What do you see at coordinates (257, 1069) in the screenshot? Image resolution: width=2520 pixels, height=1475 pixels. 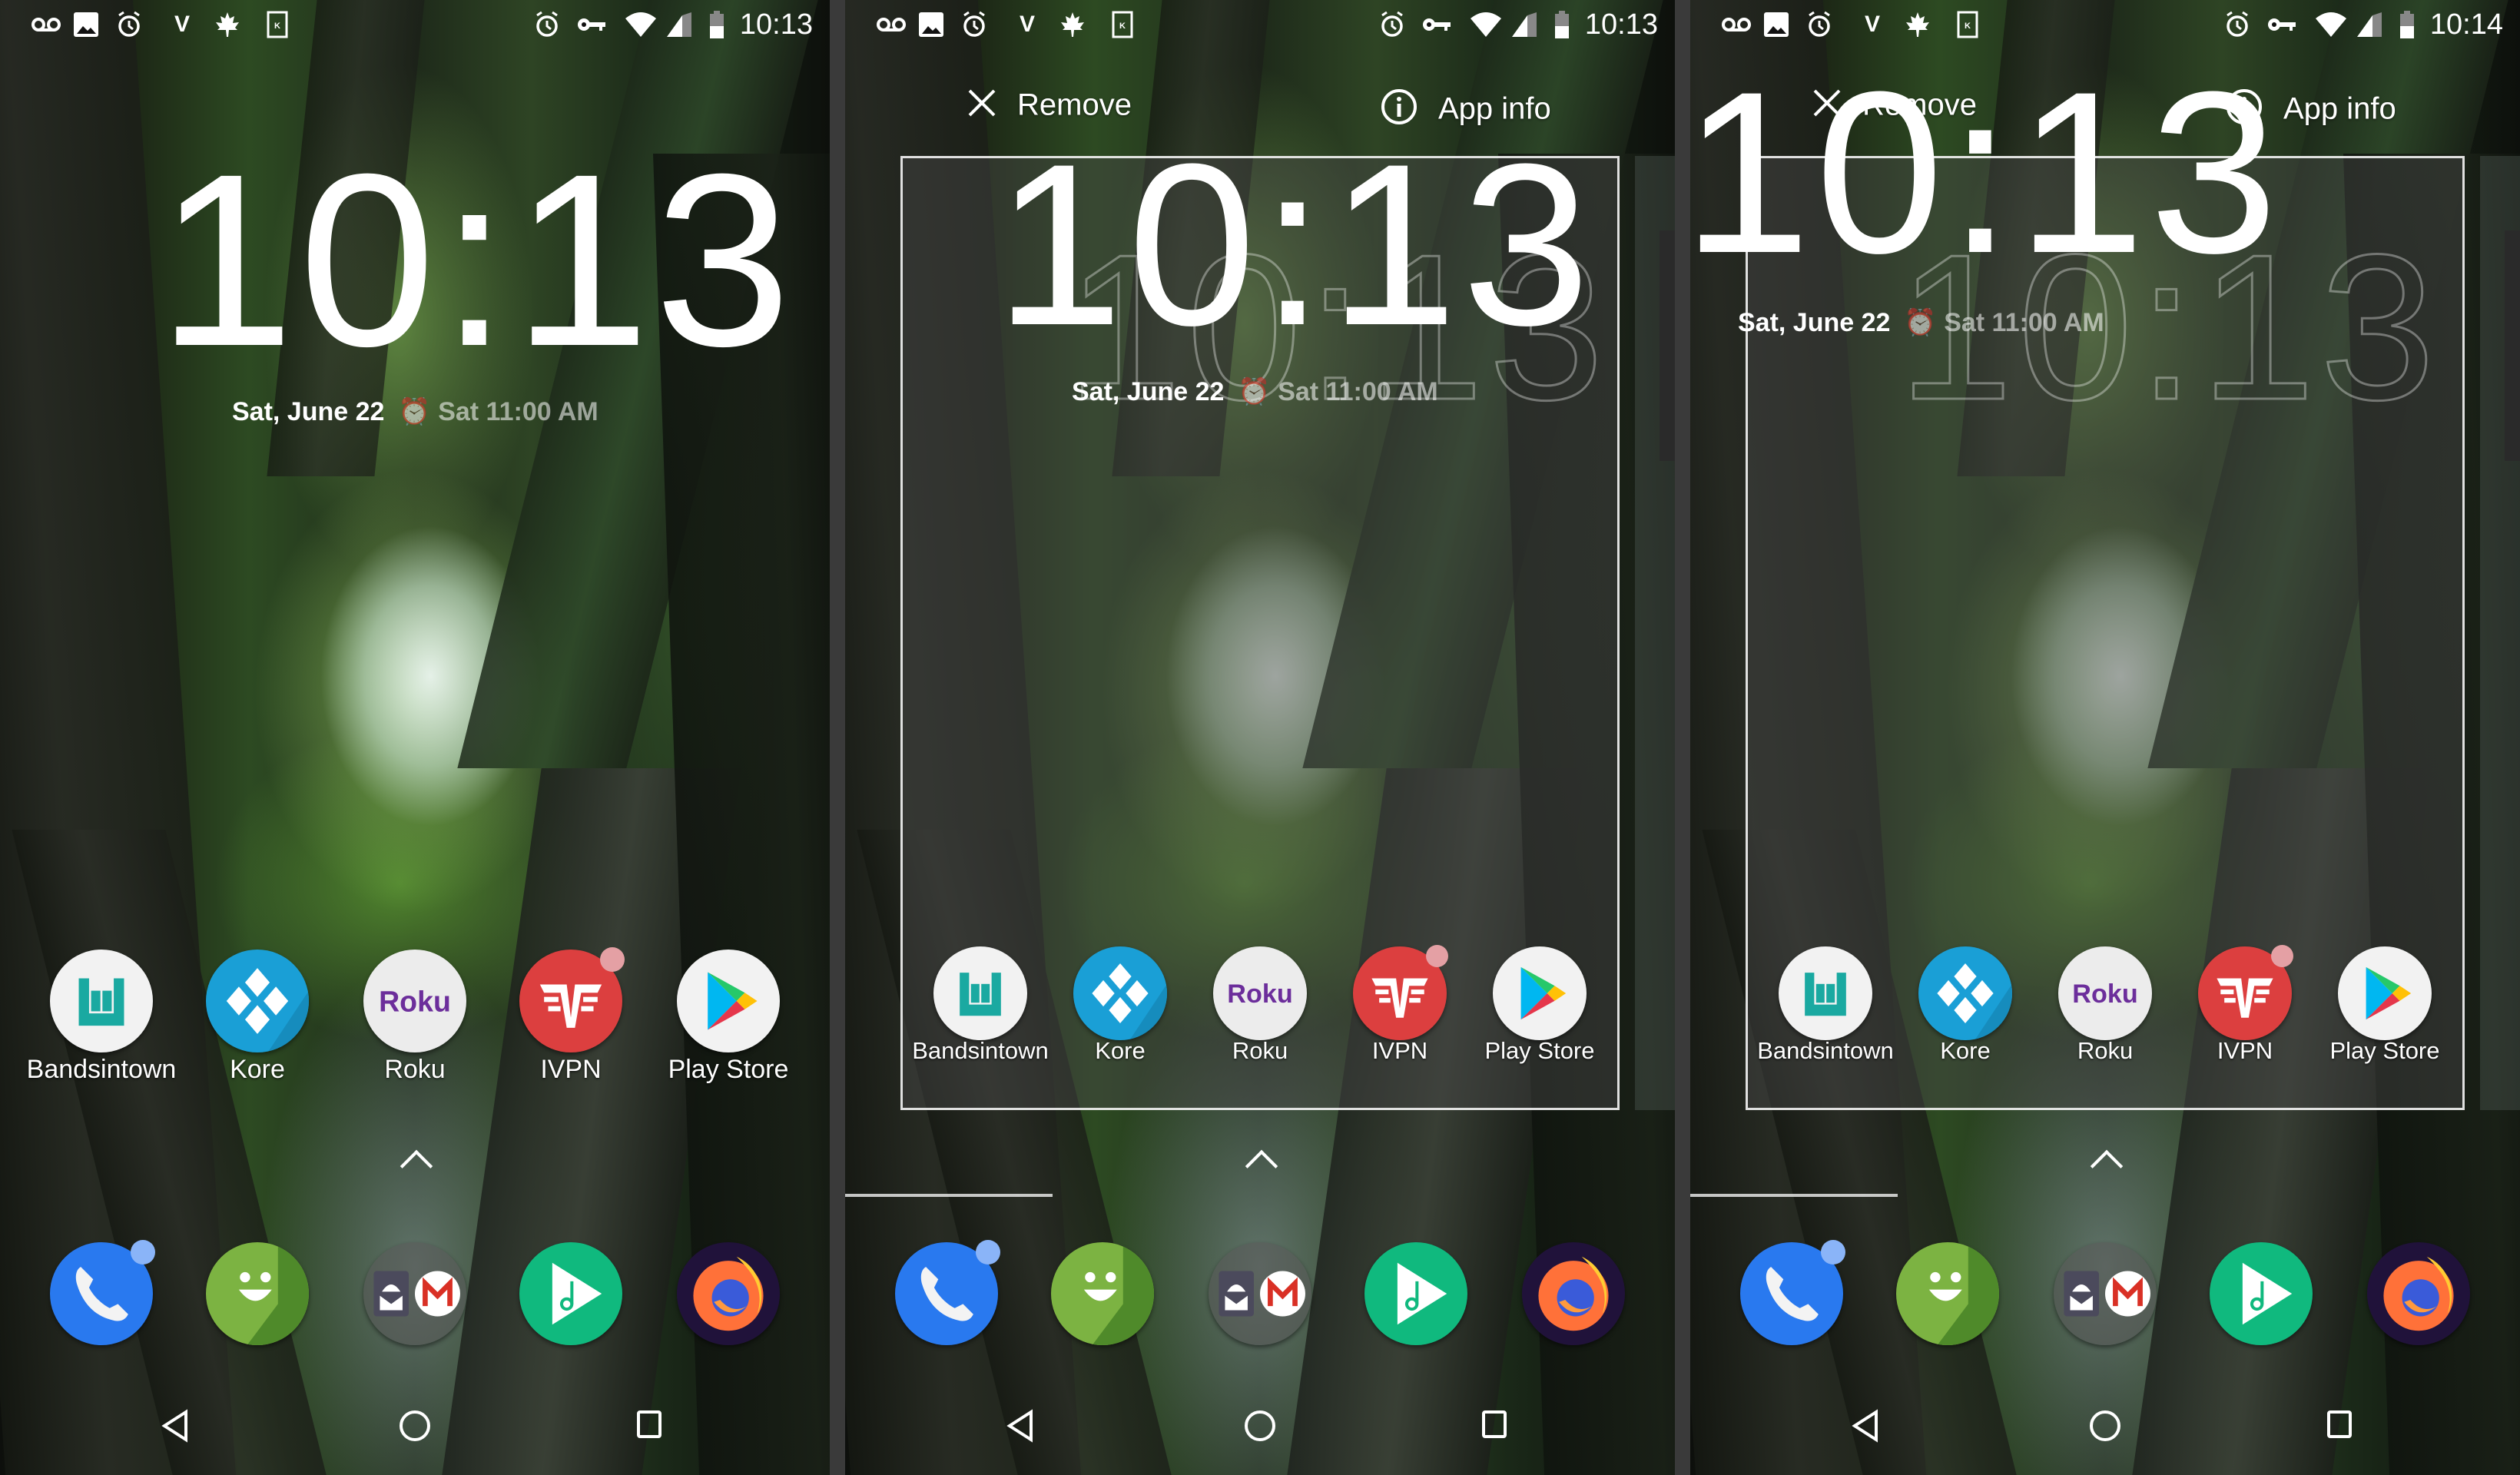 I see `app-label: Kore` at bounding box center [257, 1069].